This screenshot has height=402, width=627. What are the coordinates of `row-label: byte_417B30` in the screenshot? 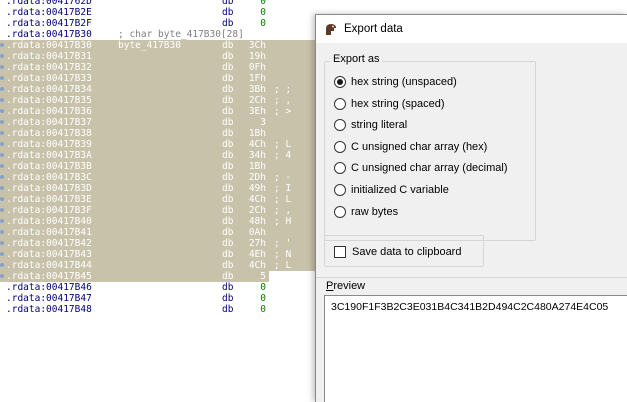 It's located at (149, 45).